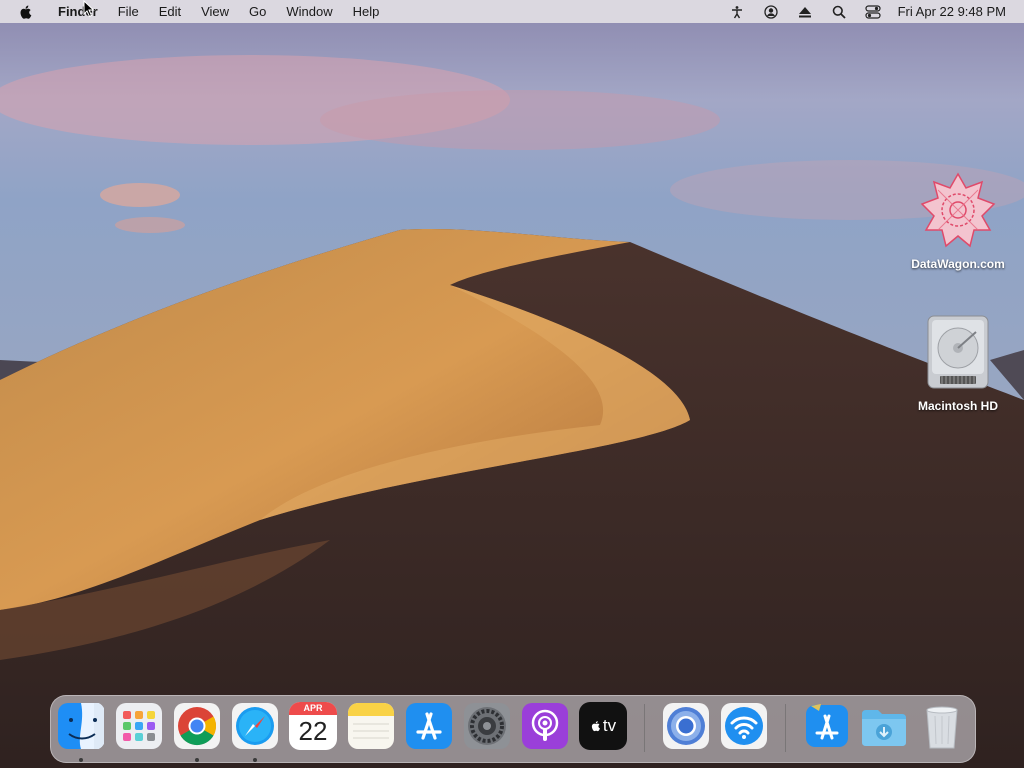 Image resolution: width=1024 pixels, height=768 pixels. What do you see at coordinates (429, 726) in the screenshot?
I see `app-store-icon` at bounding box center [429, 726].